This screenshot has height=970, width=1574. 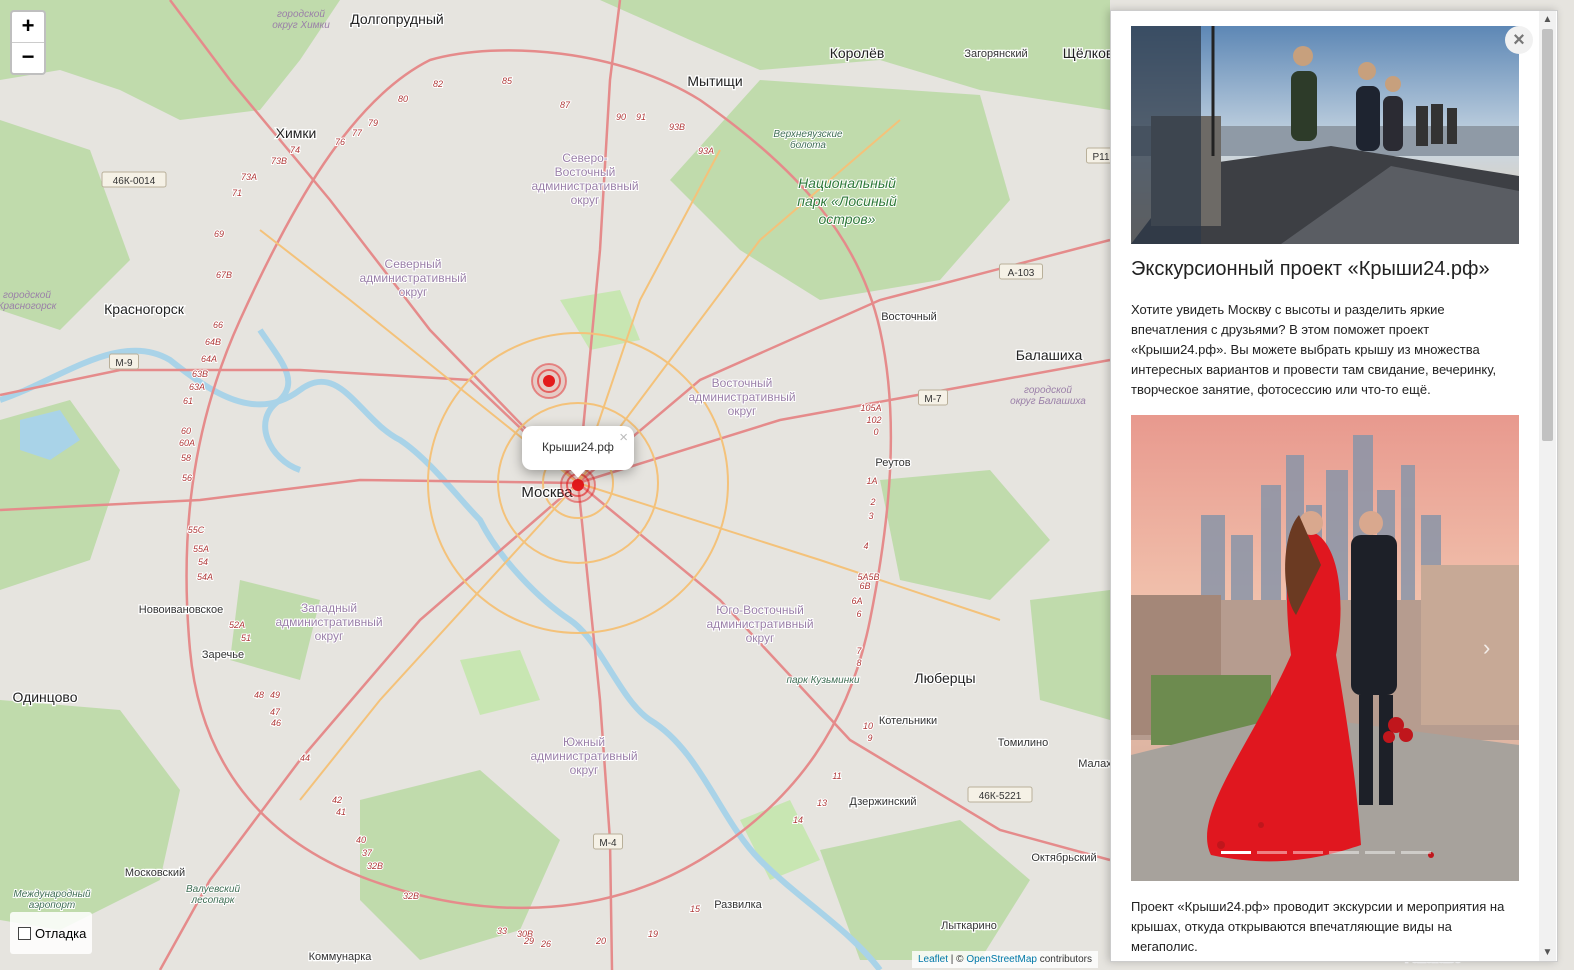 What do you see at coordinates (578, 447) in the screenshot?
I see `popup-text: Крыши24.рф` at bounding box center [578, 447].